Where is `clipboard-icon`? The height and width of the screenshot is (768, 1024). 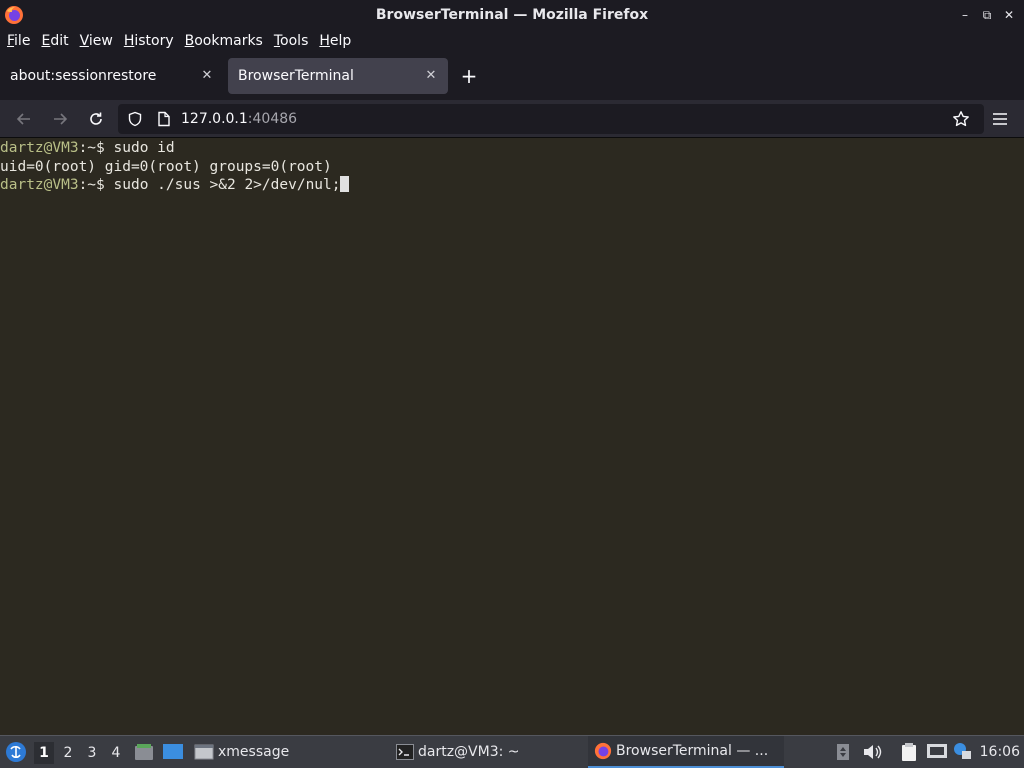 clipboard-icon is located at coordinates (909, 752).